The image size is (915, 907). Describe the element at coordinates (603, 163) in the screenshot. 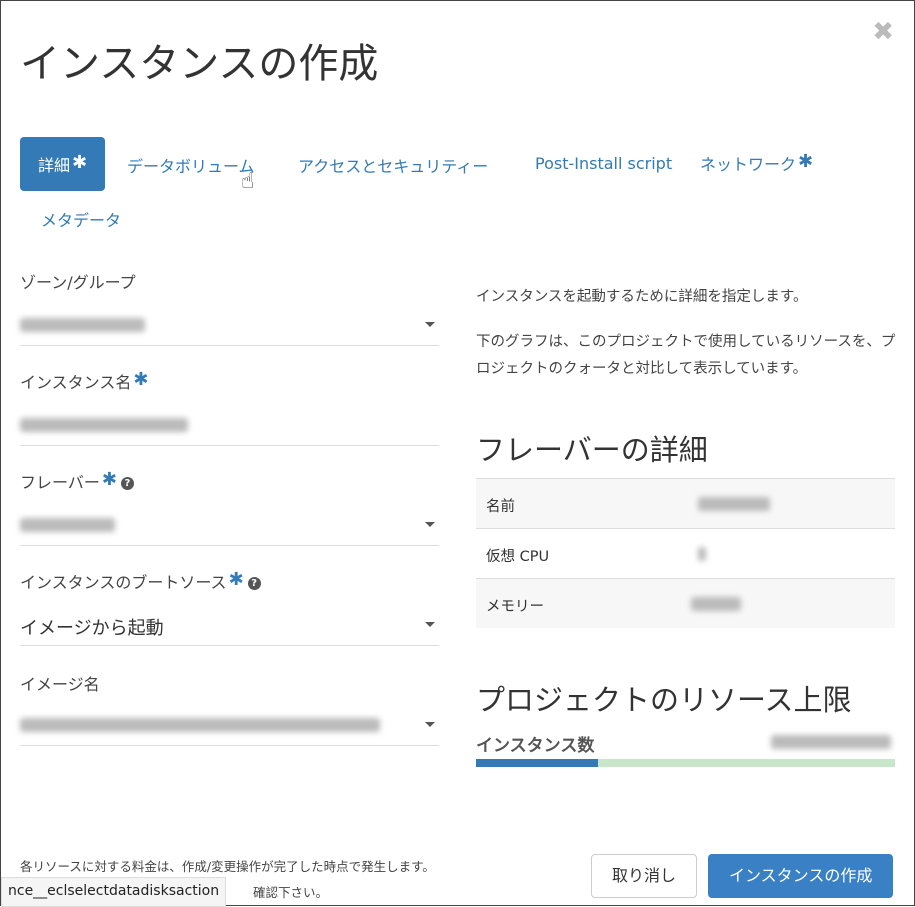

I see `tab-post-install: Post-Install script` at that location.